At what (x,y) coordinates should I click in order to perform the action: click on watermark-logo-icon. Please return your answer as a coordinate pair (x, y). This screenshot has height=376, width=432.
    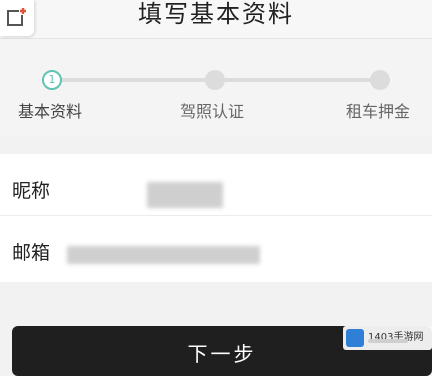
    Looking at the image, I should click on (355, 338).